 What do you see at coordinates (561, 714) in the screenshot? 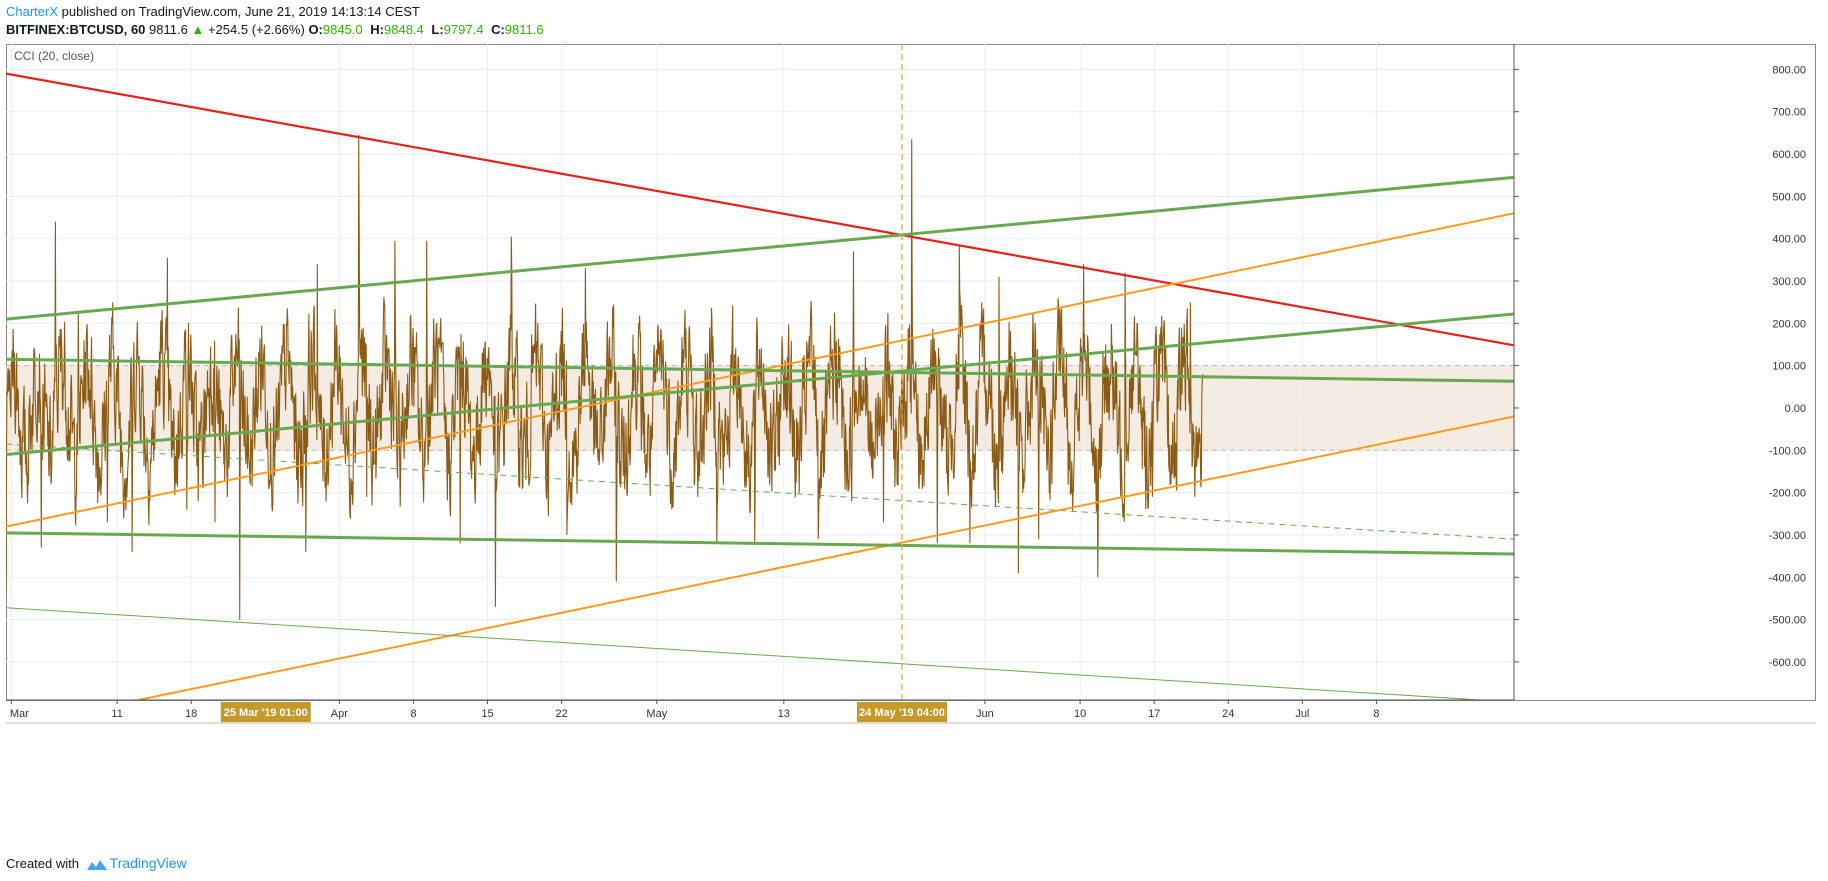
I see `x-tick-label: 22` at bounding box center [561, 714].